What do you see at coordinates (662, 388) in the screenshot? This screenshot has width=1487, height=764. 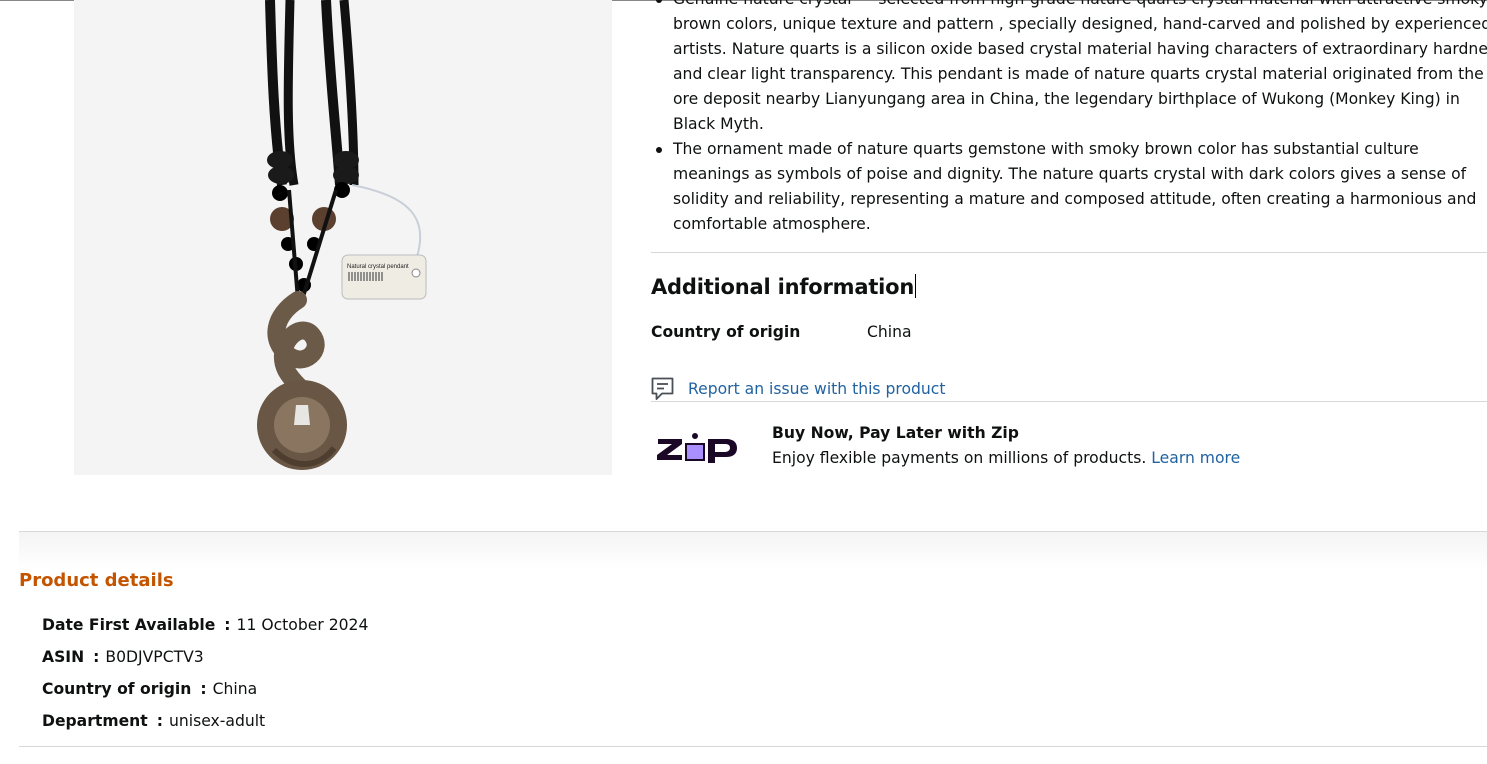 I see `feedback-icon` at bounding box center [662, 388].